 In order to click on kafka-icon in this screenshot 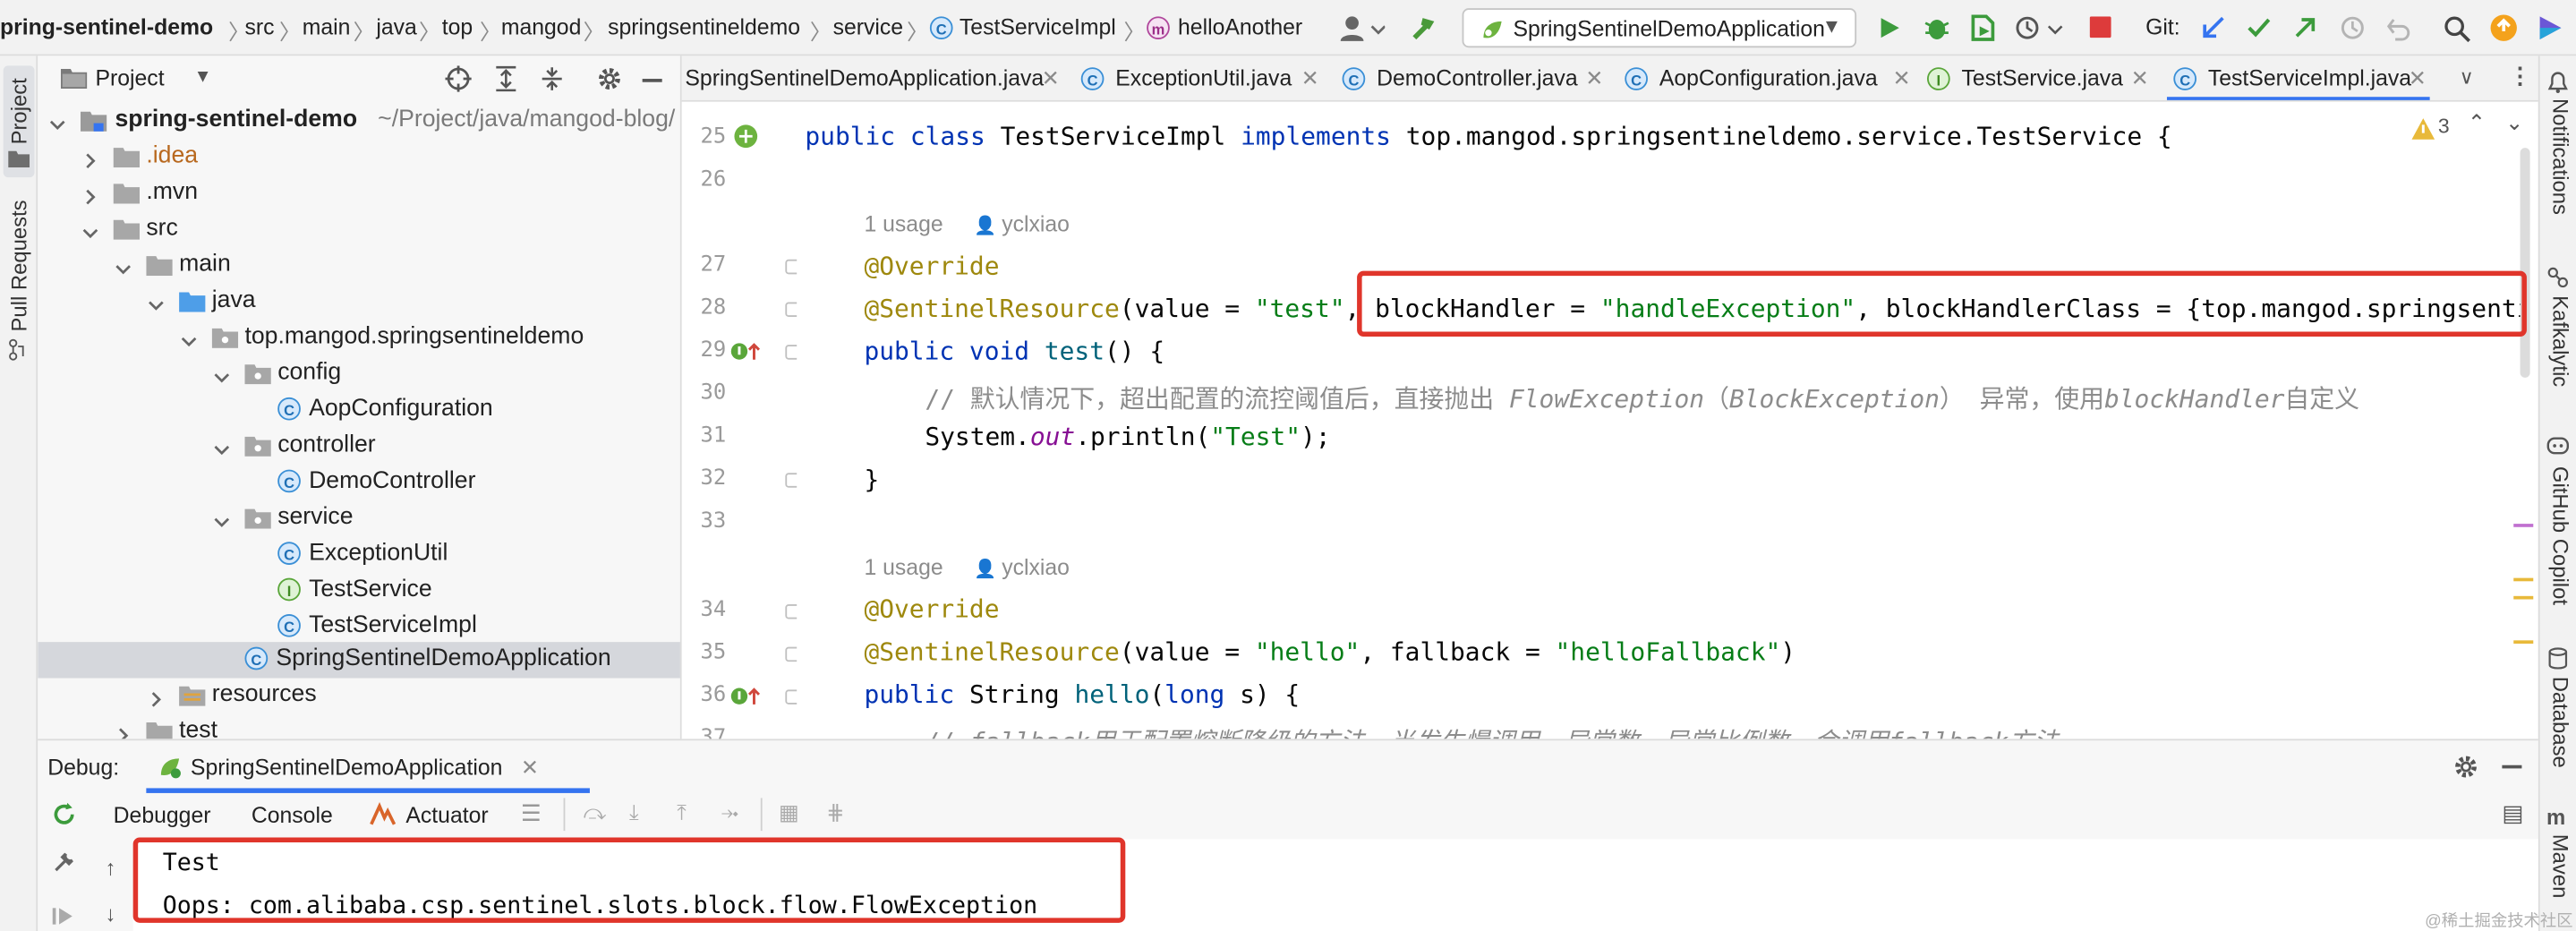, I will do `click(2558, 278)`.